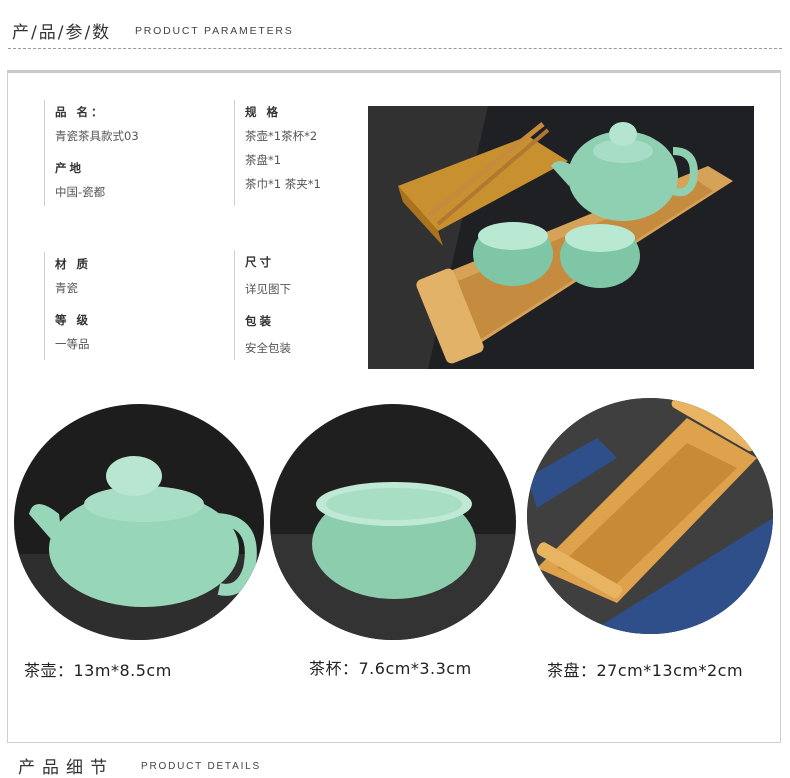 Image resolution: width=790 pixels, height=778 pixels. Describe the element at coordinates (393, 522) in the screenshot. I see `cup-detail-photo` at that location.